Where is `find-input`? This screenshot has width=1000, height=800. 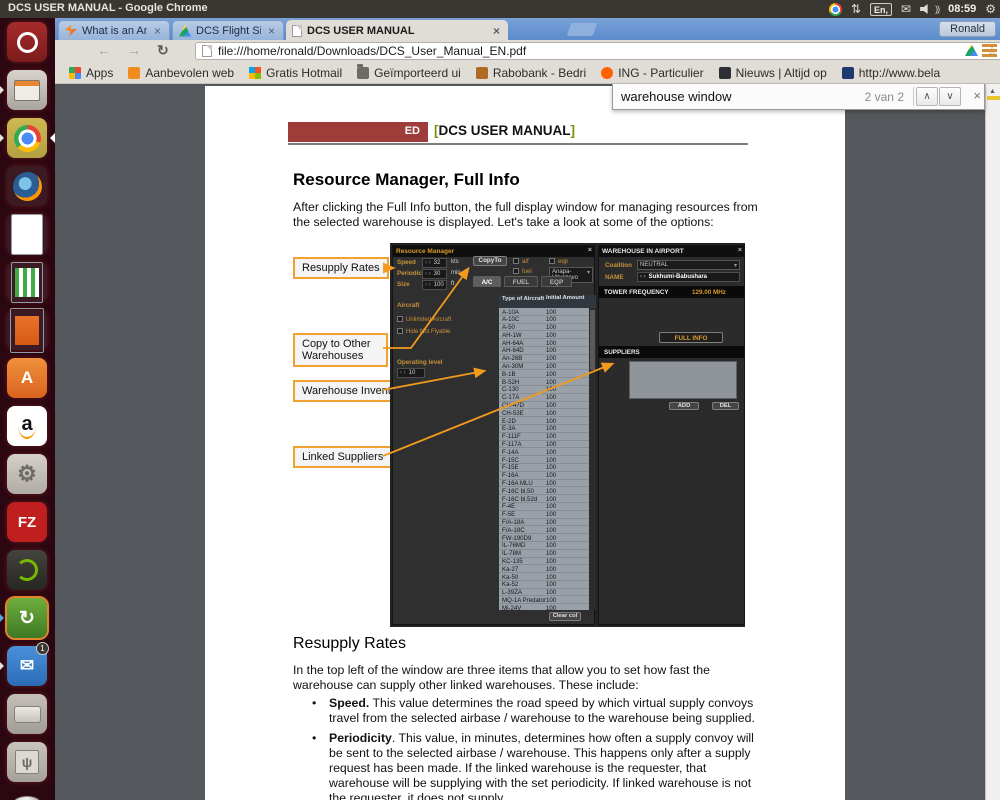
find-input is located at coordinates (753, 96).